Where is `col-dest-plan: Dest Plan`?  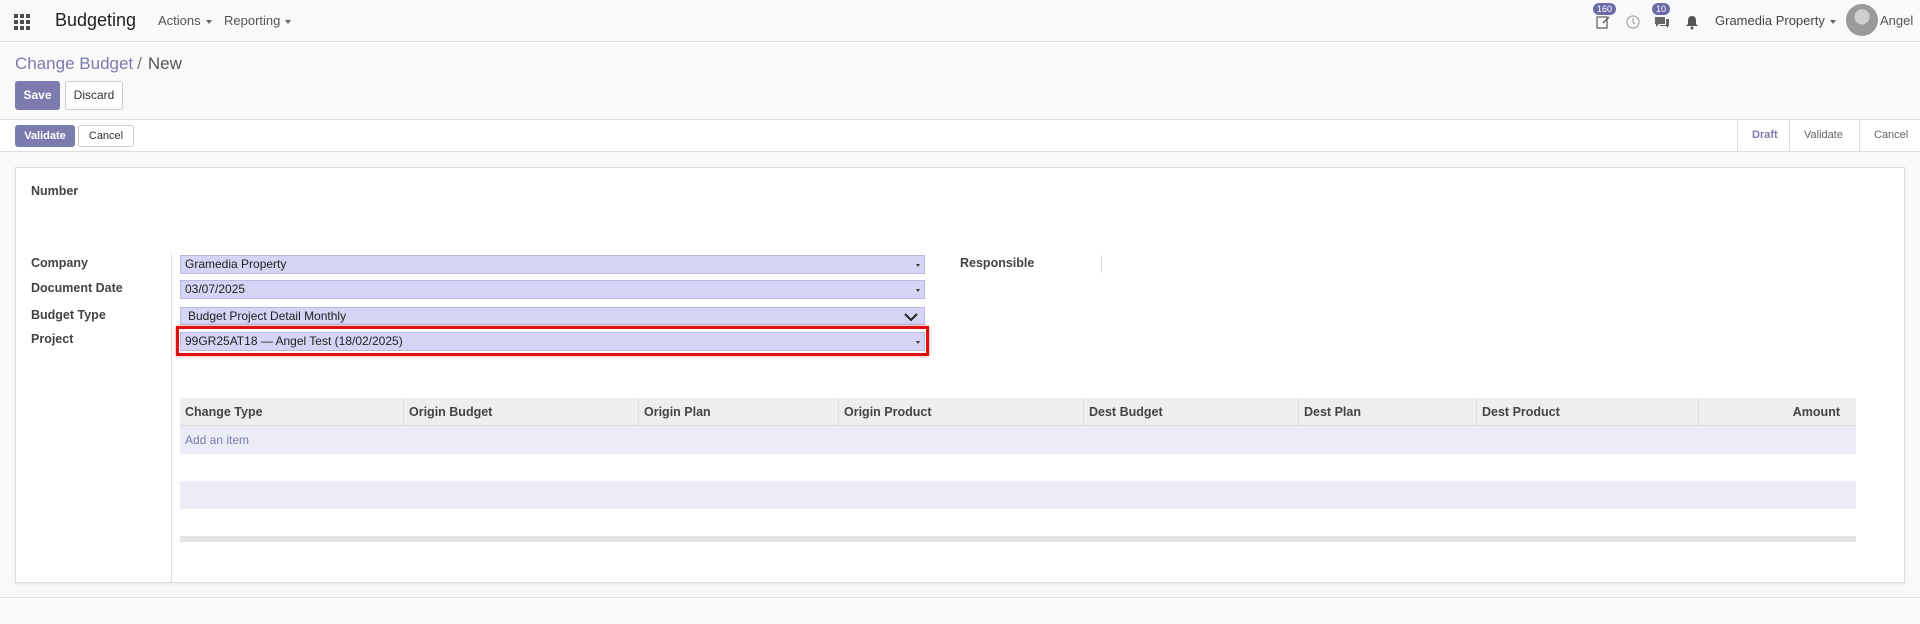
col-dest-plan: Dest Plan is located at coordinates (1387, 412).